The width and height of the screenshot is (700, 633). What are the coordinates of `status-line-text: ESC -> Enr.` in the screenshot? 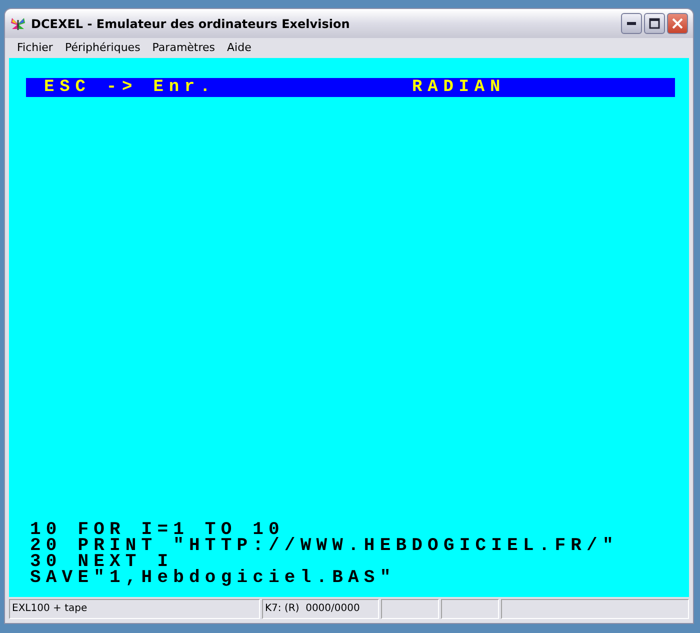 It's located at (130, 87).